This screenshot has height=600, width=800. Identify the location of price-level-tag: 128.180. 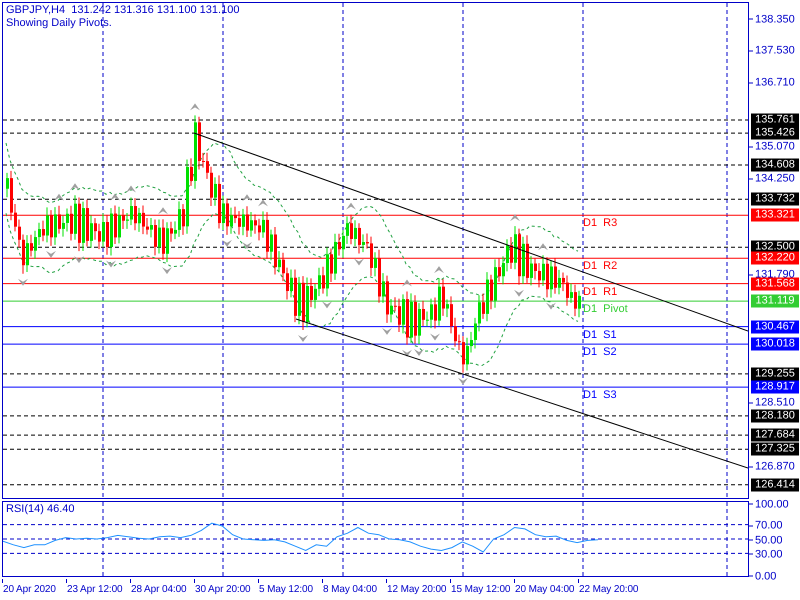
(775, 415).